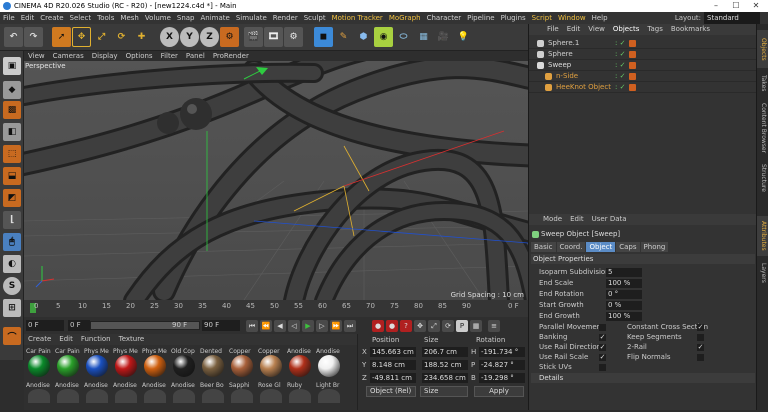 The image size is (768, 412). Describe the element at coordinates (169, 37) in the screenshot. I see `x-axis-lock-button: X` at that location.